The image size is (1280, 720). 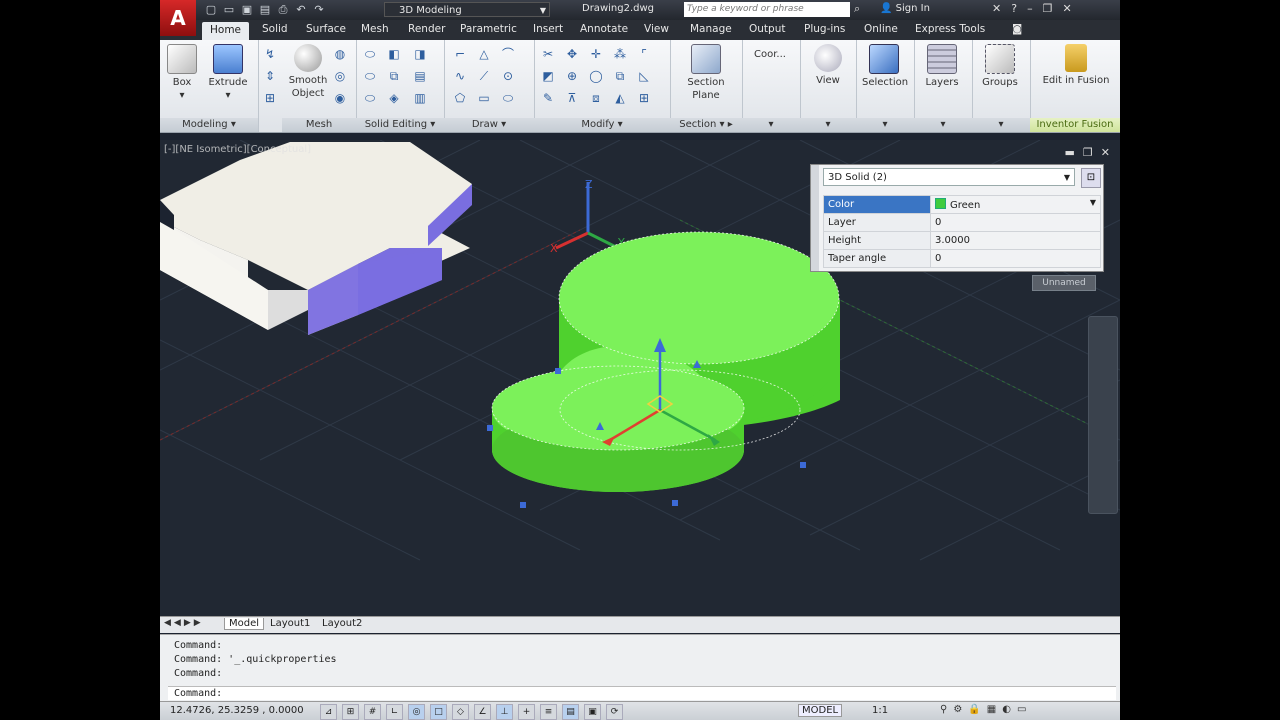 I want to click on close-viewport-icon: ✕, so click(x=1105, y=152).